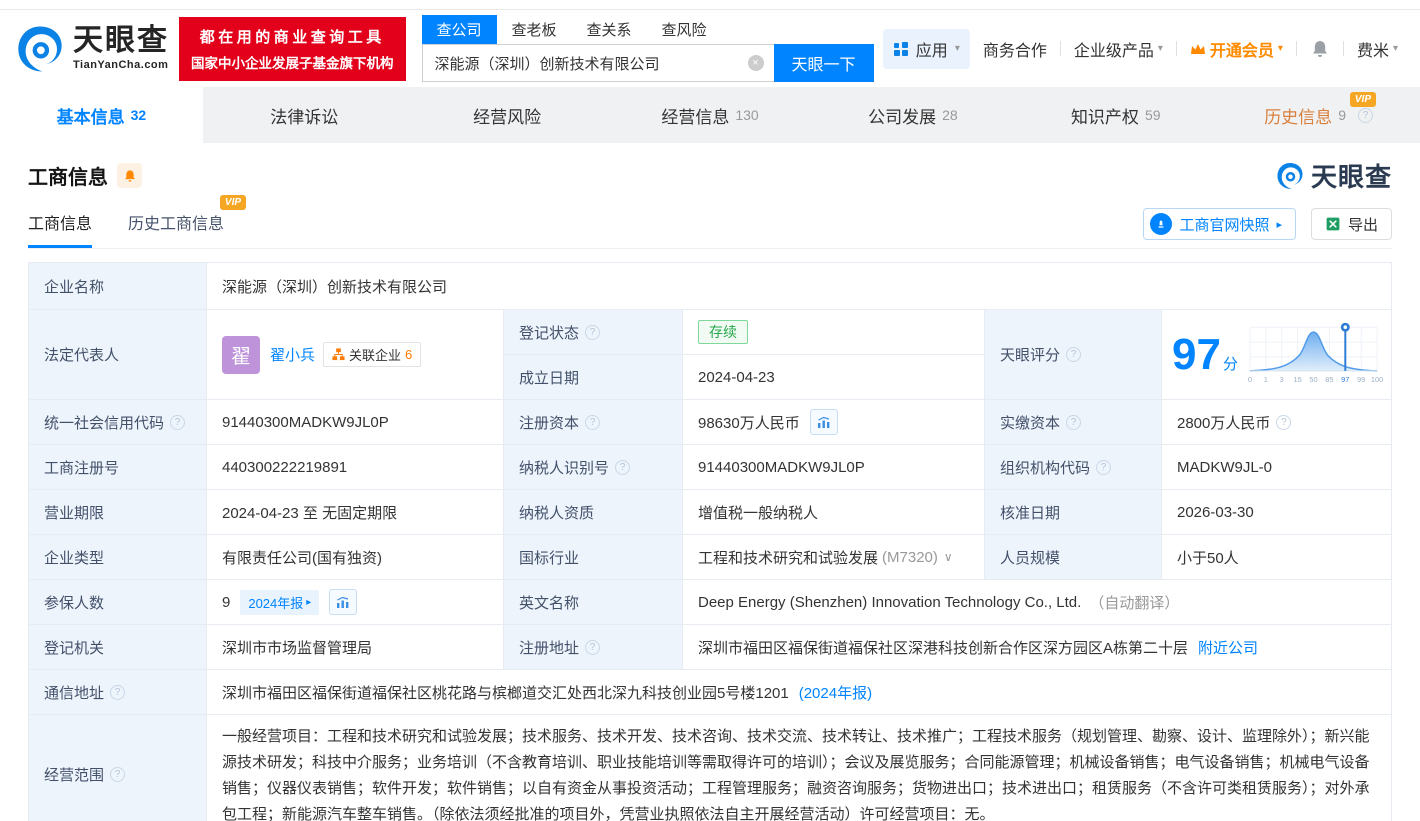  I want to click on field-label: 通信地址?, so click(117, 692).